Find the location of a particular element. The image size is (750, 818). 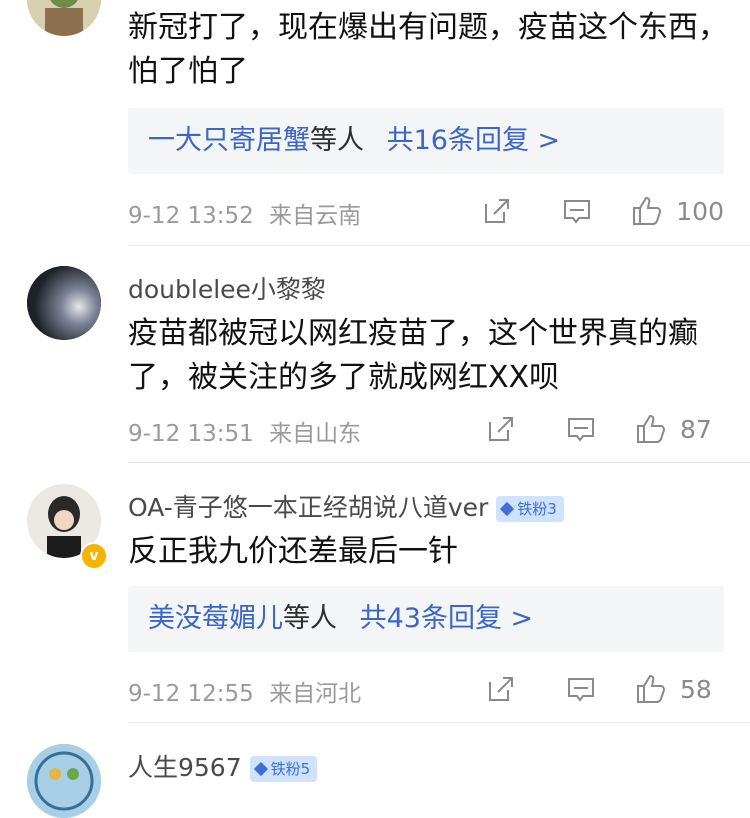

fan-badge-label: 铁粉3 is located at coordinates (537, 509).